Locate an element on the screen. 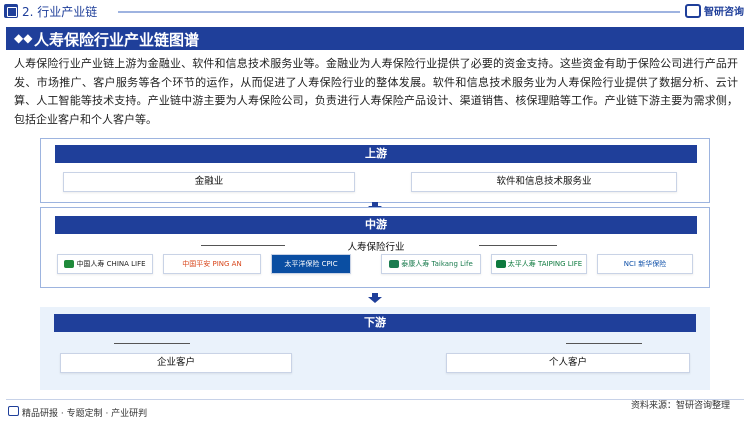  upstream-title: 上游 is located at coordinates (376, 154).